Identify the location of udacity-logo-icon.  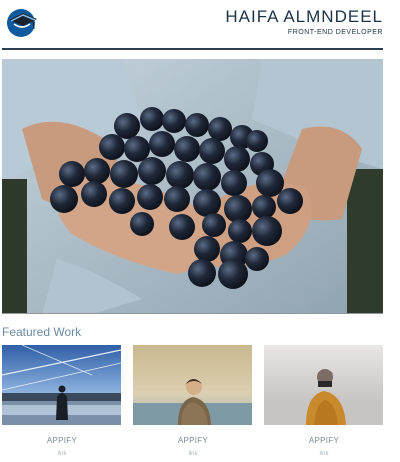
(22, 22).